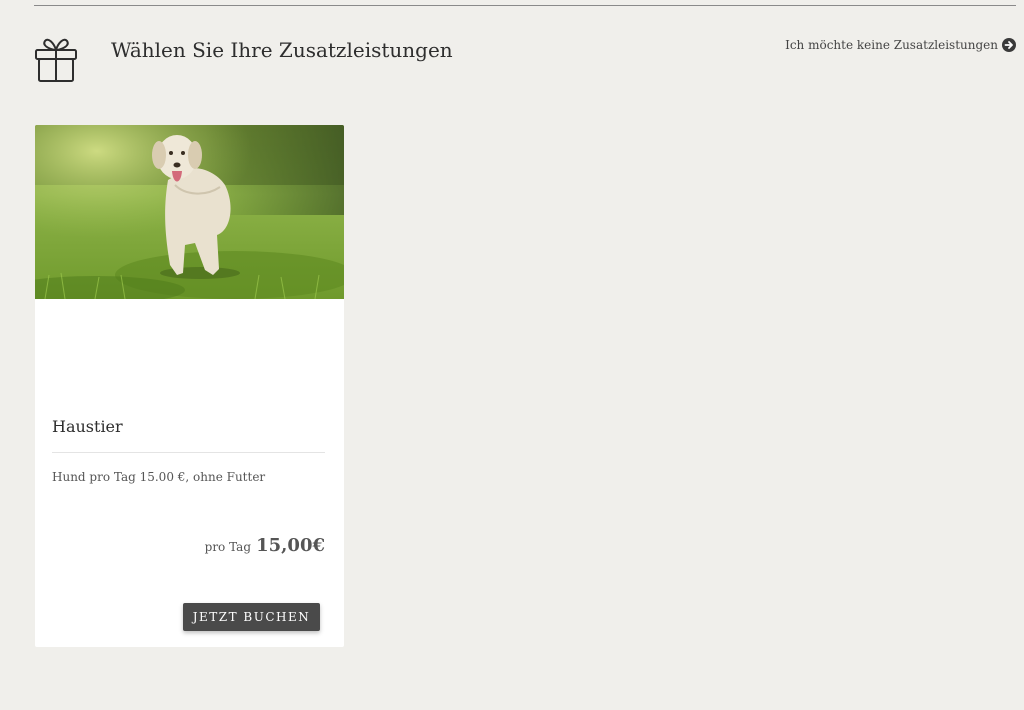 The height and width of the screenshot is (710, 1024). What do you see at coordinates (189, 212) in the screenshot?
I see `dog-on-grass-photo` at bounding box center [189, 212].